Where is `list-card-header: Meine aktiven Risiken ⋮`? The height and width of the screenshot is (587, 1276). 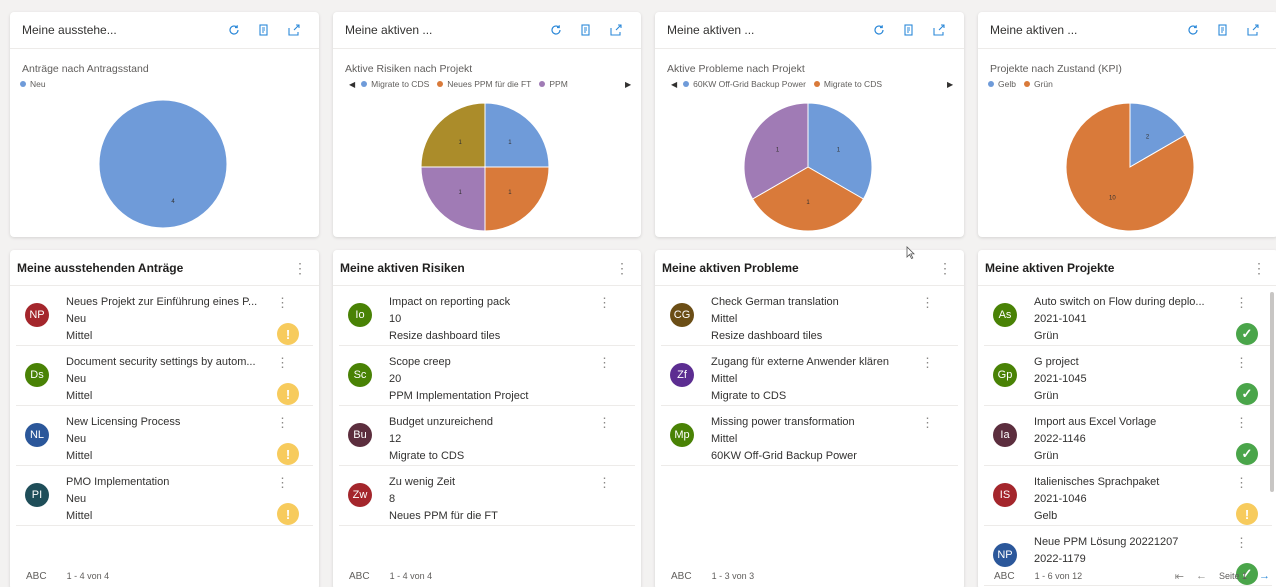
list-card-header: Meine aktiven Risiken ⋮ is located at coordinates (487, 268).